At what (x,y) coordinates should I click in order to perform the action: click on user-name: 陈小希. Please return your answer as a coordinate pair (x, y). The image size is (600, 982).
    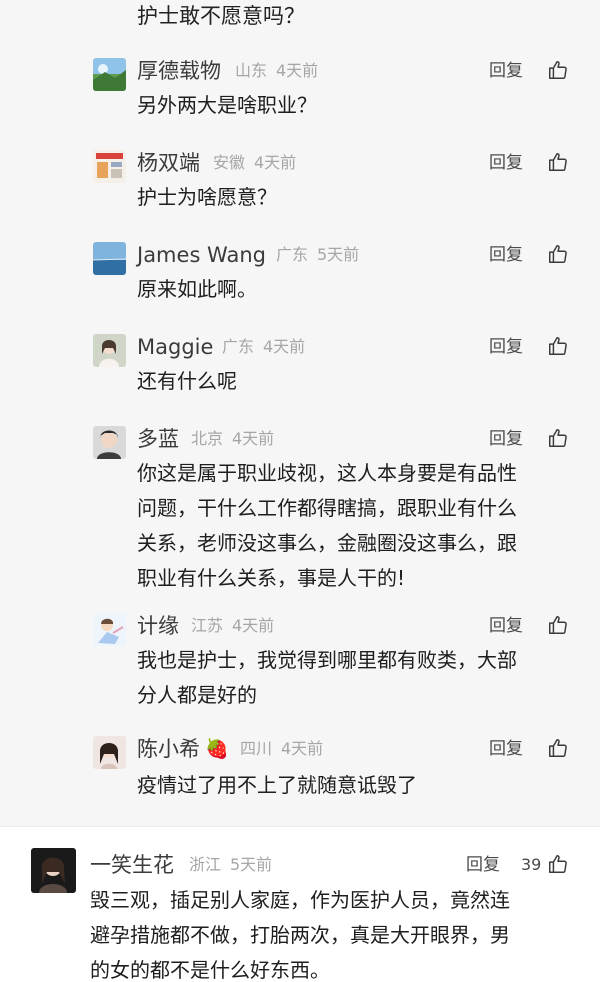
    Looking at the image, I should click on (168, 749).